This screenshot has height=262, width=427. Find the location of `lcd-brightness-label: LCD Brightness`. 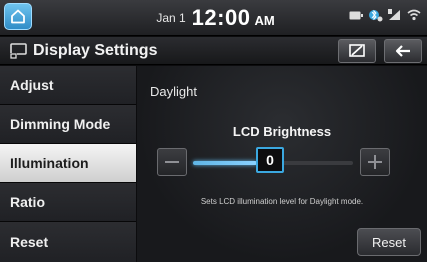

lcd-brightness-label: LCD Brightness is located at coordinates (282, 131).